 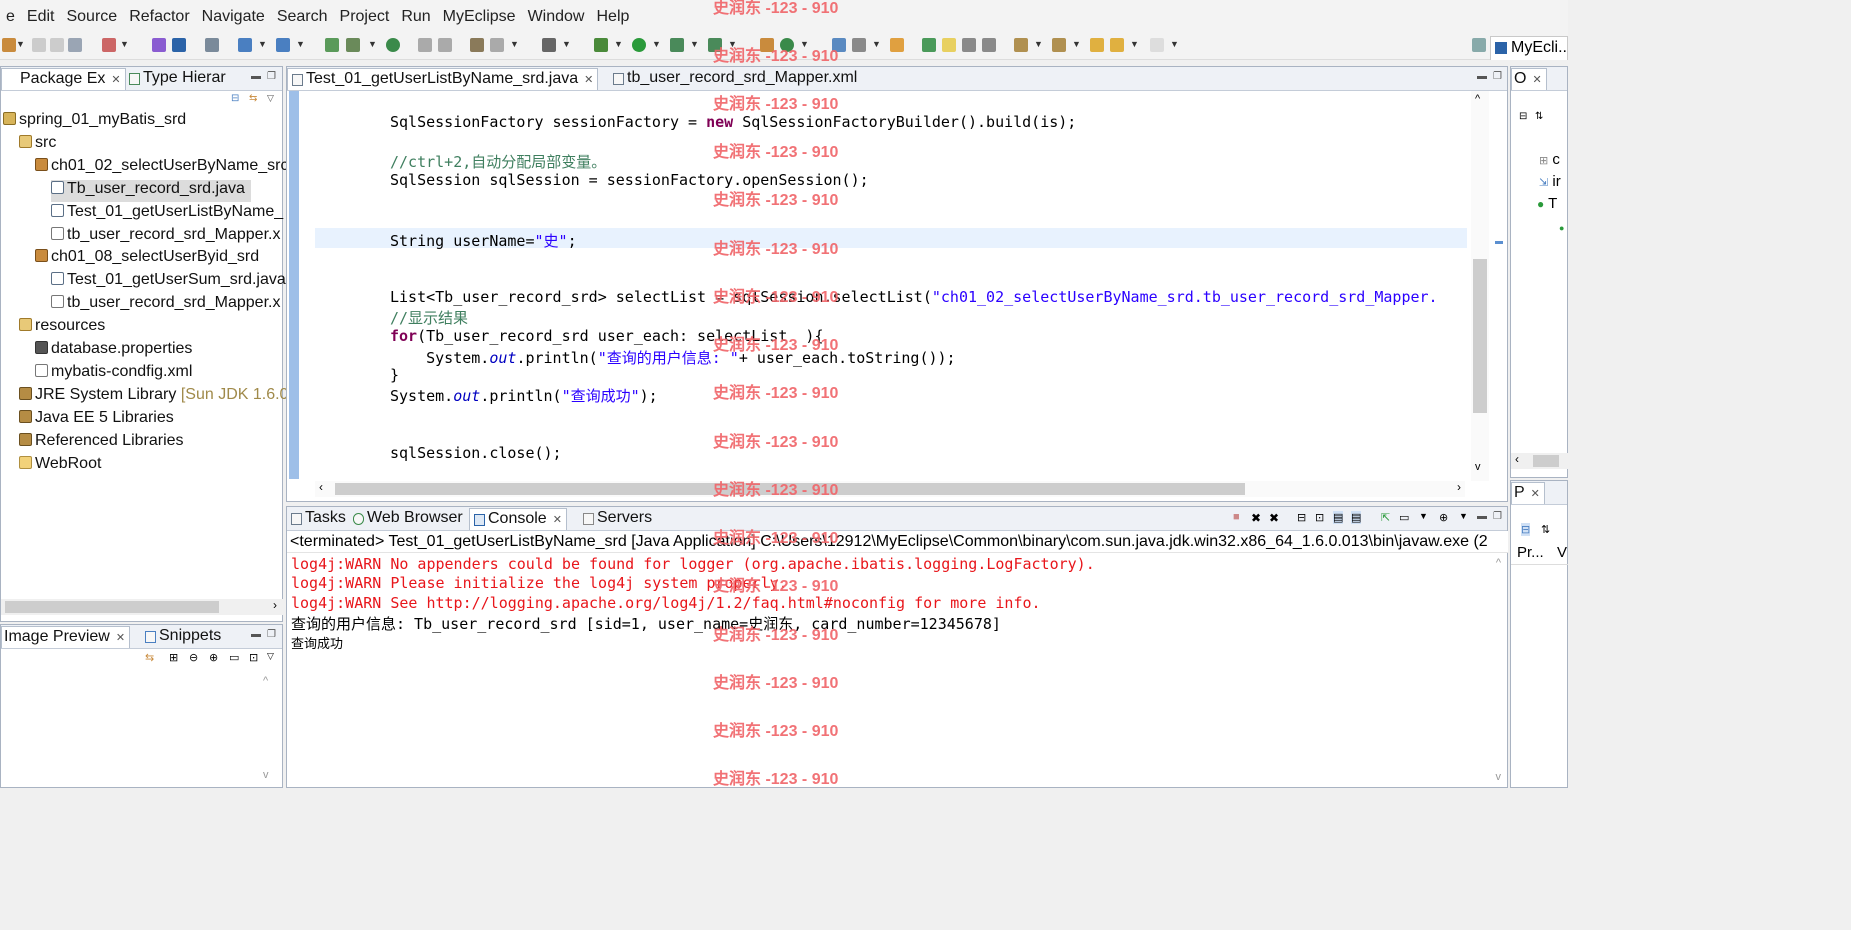 What do you see at coordinates (1528, 493) in the screenshot?
I see `tab-properties: P ✕` at bounding box center [1528, 493].